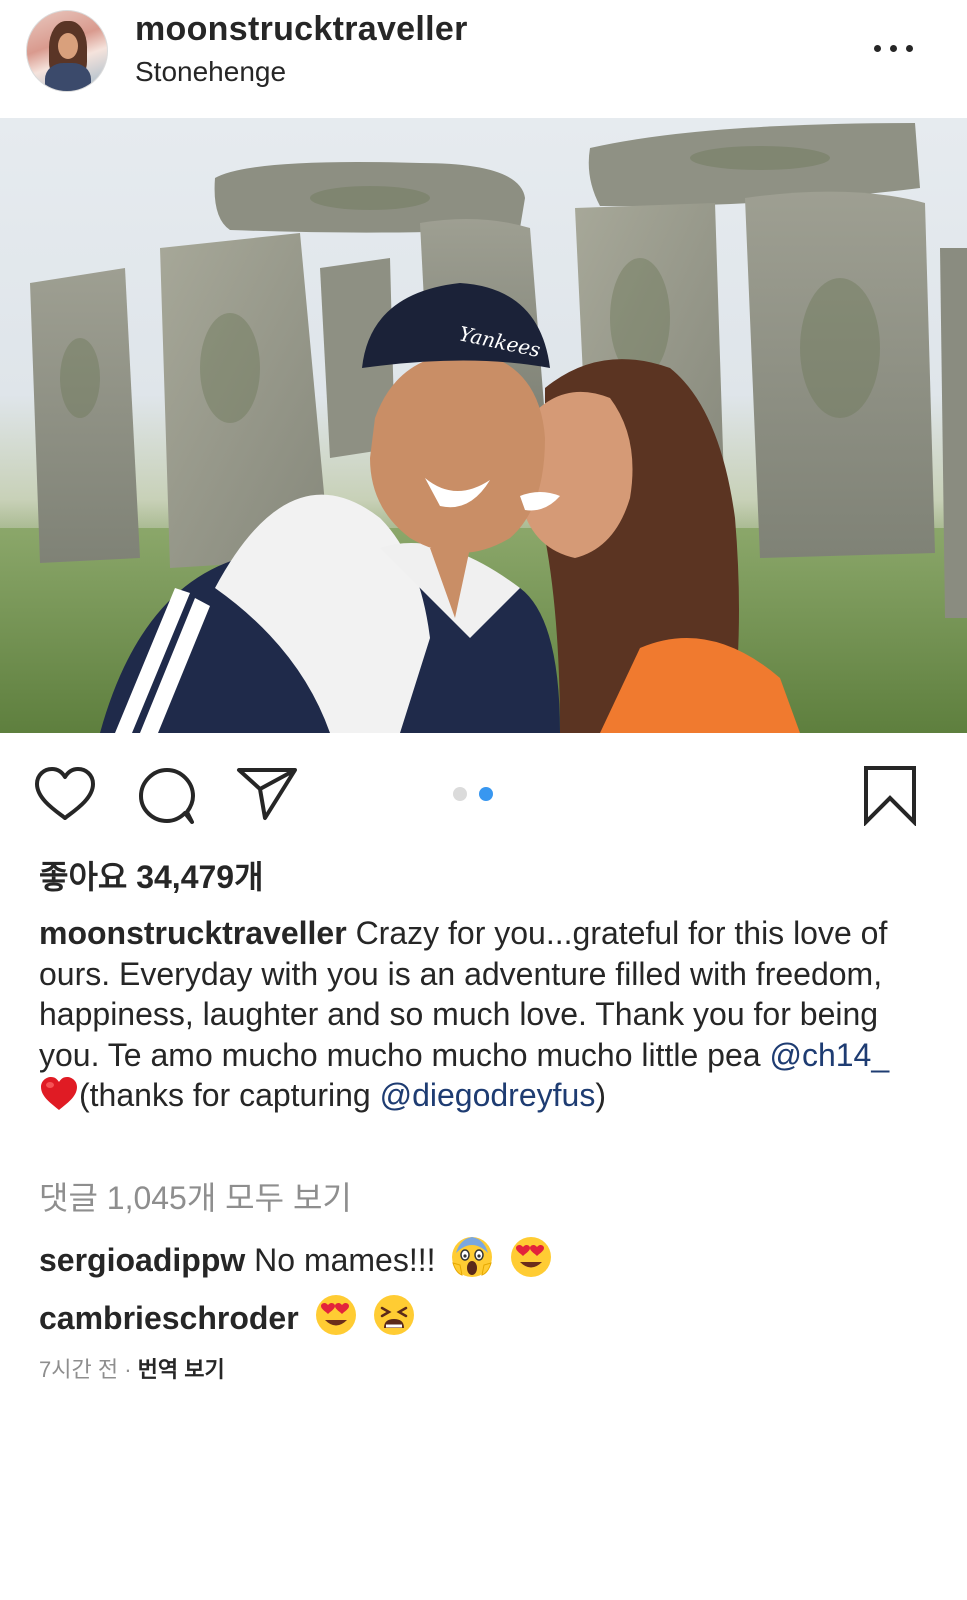  What do you see at coordinates (303, 1318) in the screenshot?
I see `comment-text` at bounding box center [303, 1318].